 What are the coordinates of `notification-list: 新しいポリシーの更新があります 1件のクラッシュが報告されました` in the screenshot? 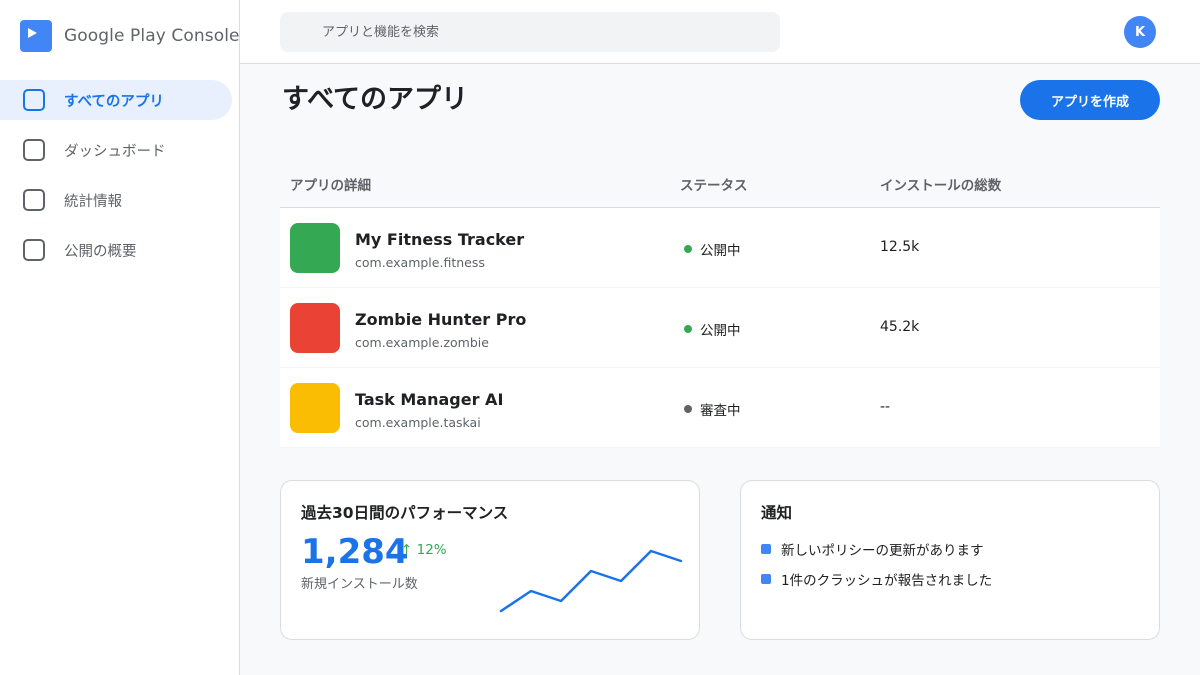 It's located at (876, 569).